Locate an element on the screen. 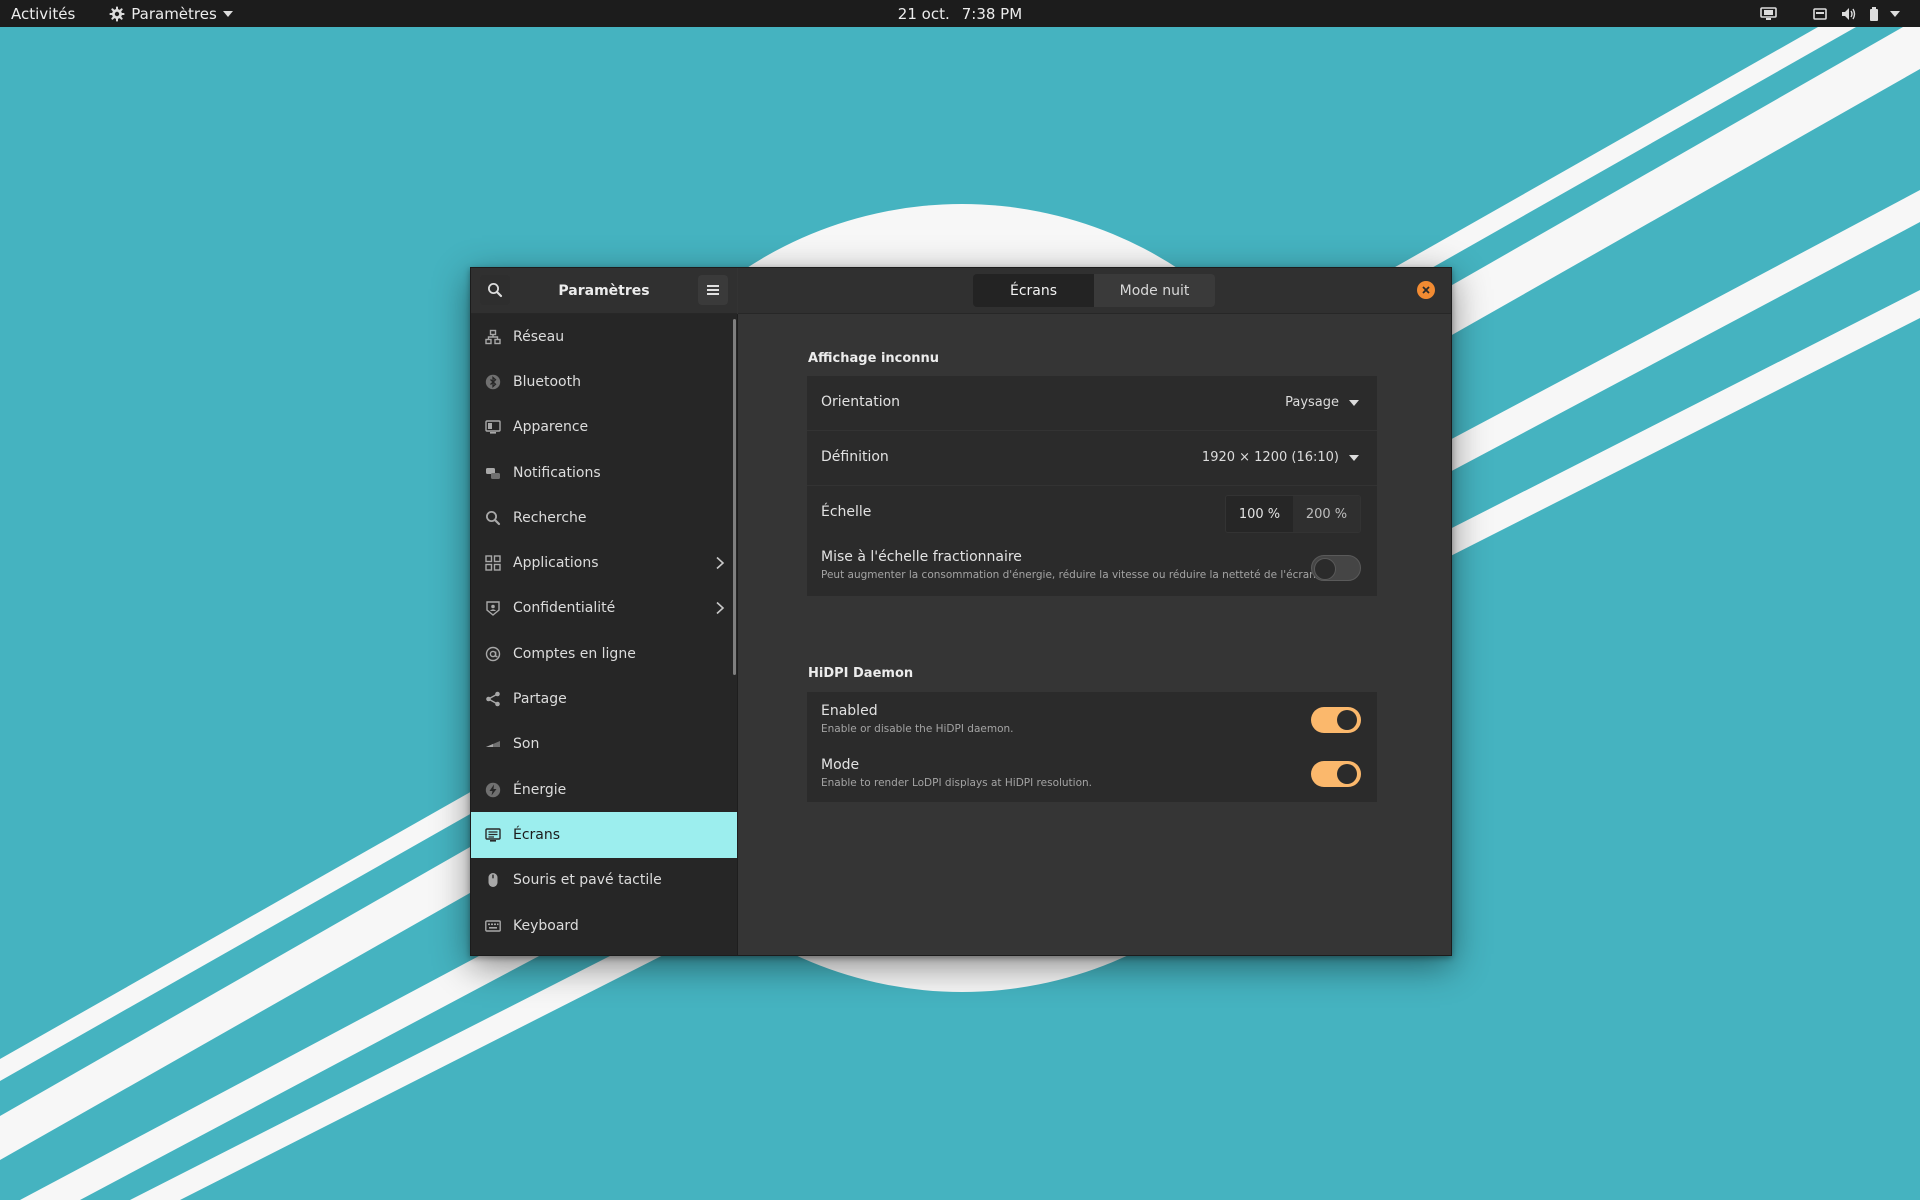 The height and width of the screenshot is (1200, 1920). hidpi-mode-toggle is located at coordinates (1336, 774).